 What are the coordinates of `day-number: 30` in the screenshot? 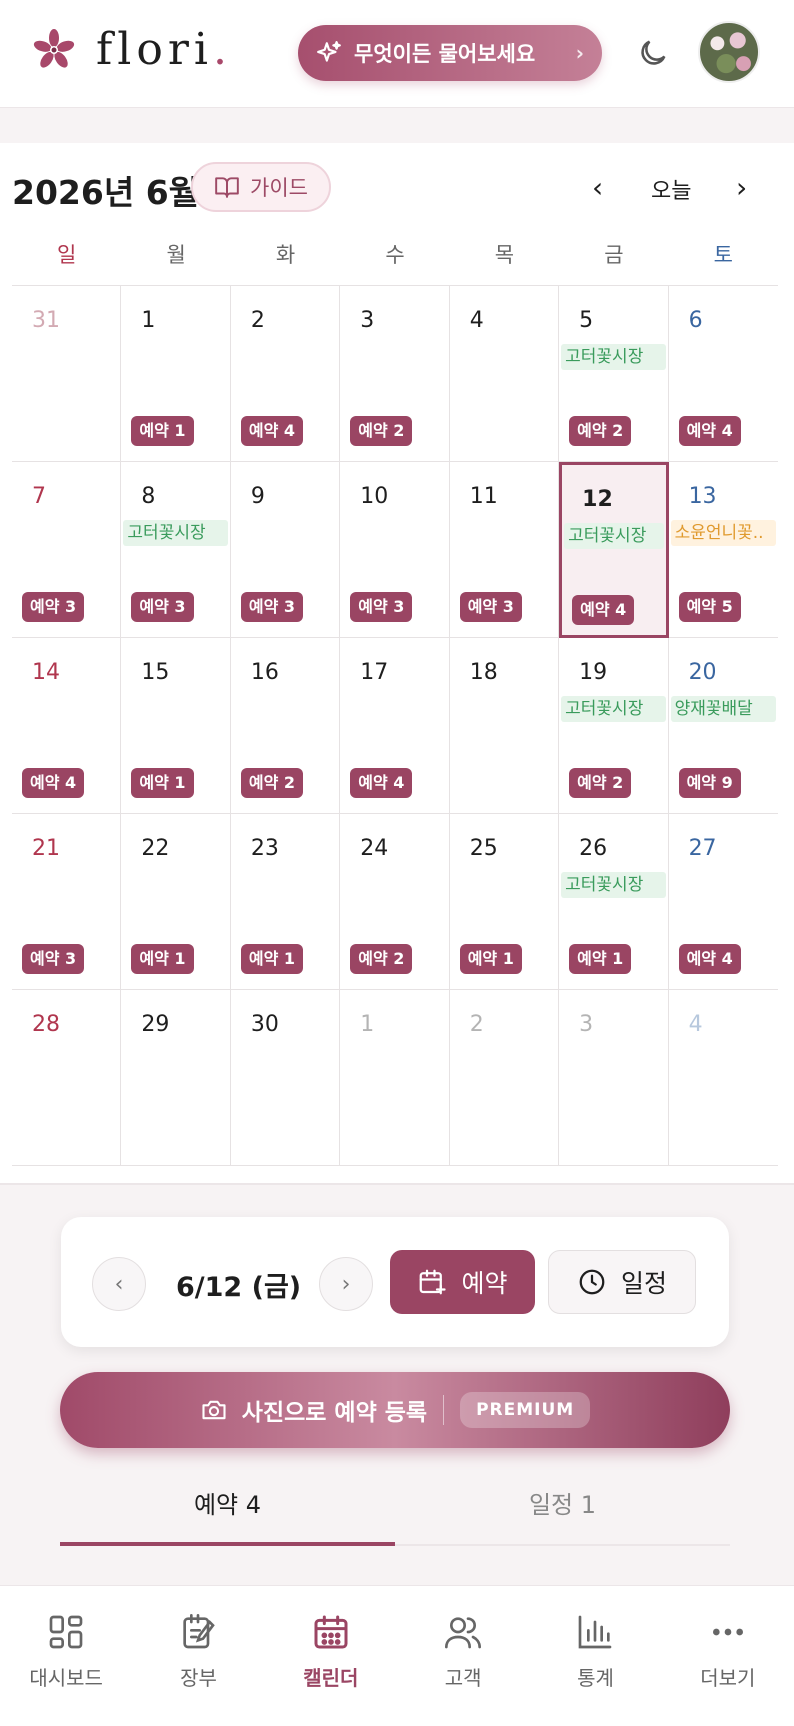 It's located at (264, 1024).